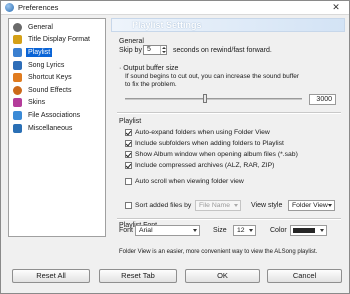 Image resolution: width=350 pixels, height=294 pixels. I want to click on font-family-dropdown: Arial, so click(167, 230).